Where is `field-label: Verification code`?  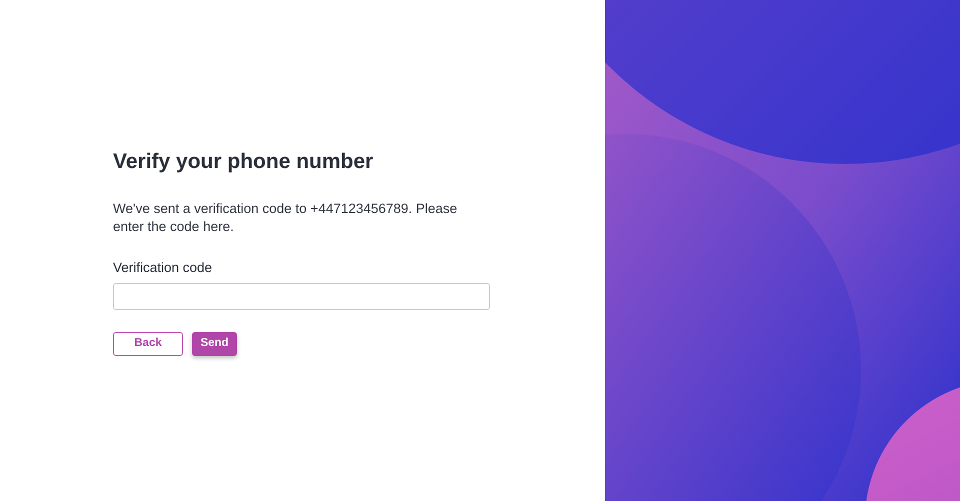 field-label: Verification code is located at coordinates (162, 268).